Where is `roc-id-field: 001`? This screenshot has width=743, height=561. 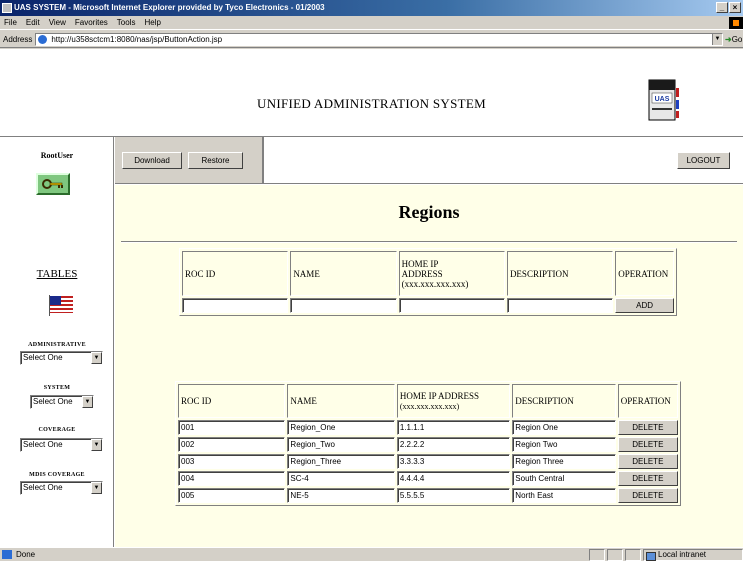 roc-id-field: 001 is located at coordinates (232, 427).